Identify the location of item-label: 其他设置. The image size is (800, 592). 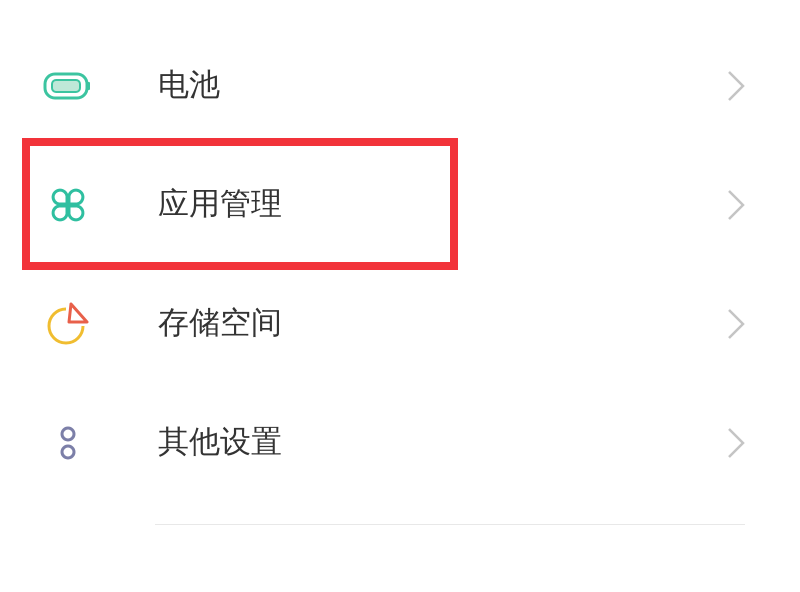
(220, 442).